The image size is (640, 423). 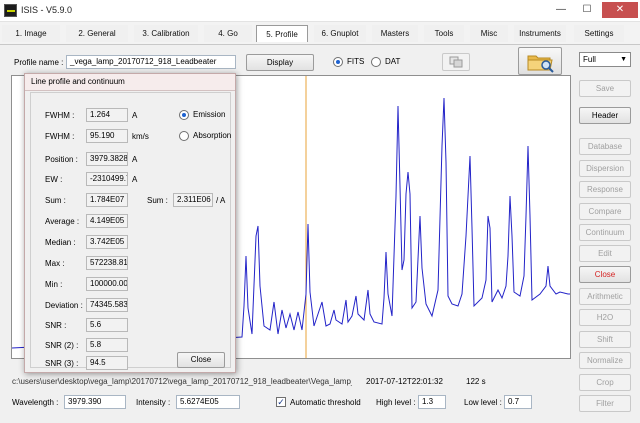 What do you see at coordinates (605, 211) in the screenshot?
I see `compare-button: Compare` at bounding box center [605, 211].